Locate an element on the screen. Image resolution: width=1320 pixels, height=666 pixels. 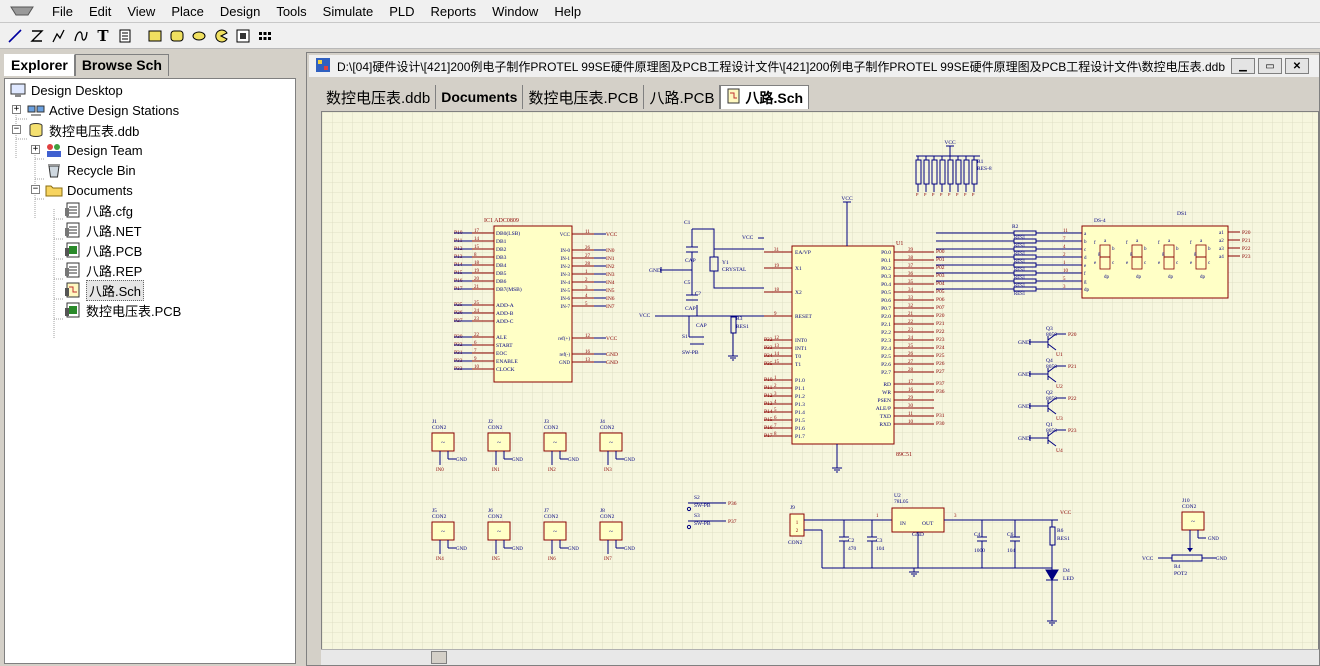
array-icon is located at coordinates (265, 36).